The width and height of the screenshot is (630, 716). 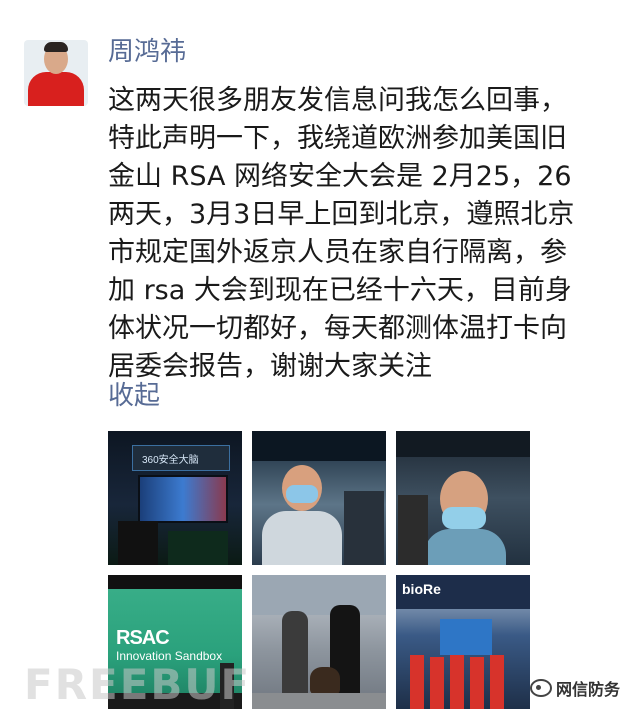 I want to click on person-left, so click(x=413, y=530).